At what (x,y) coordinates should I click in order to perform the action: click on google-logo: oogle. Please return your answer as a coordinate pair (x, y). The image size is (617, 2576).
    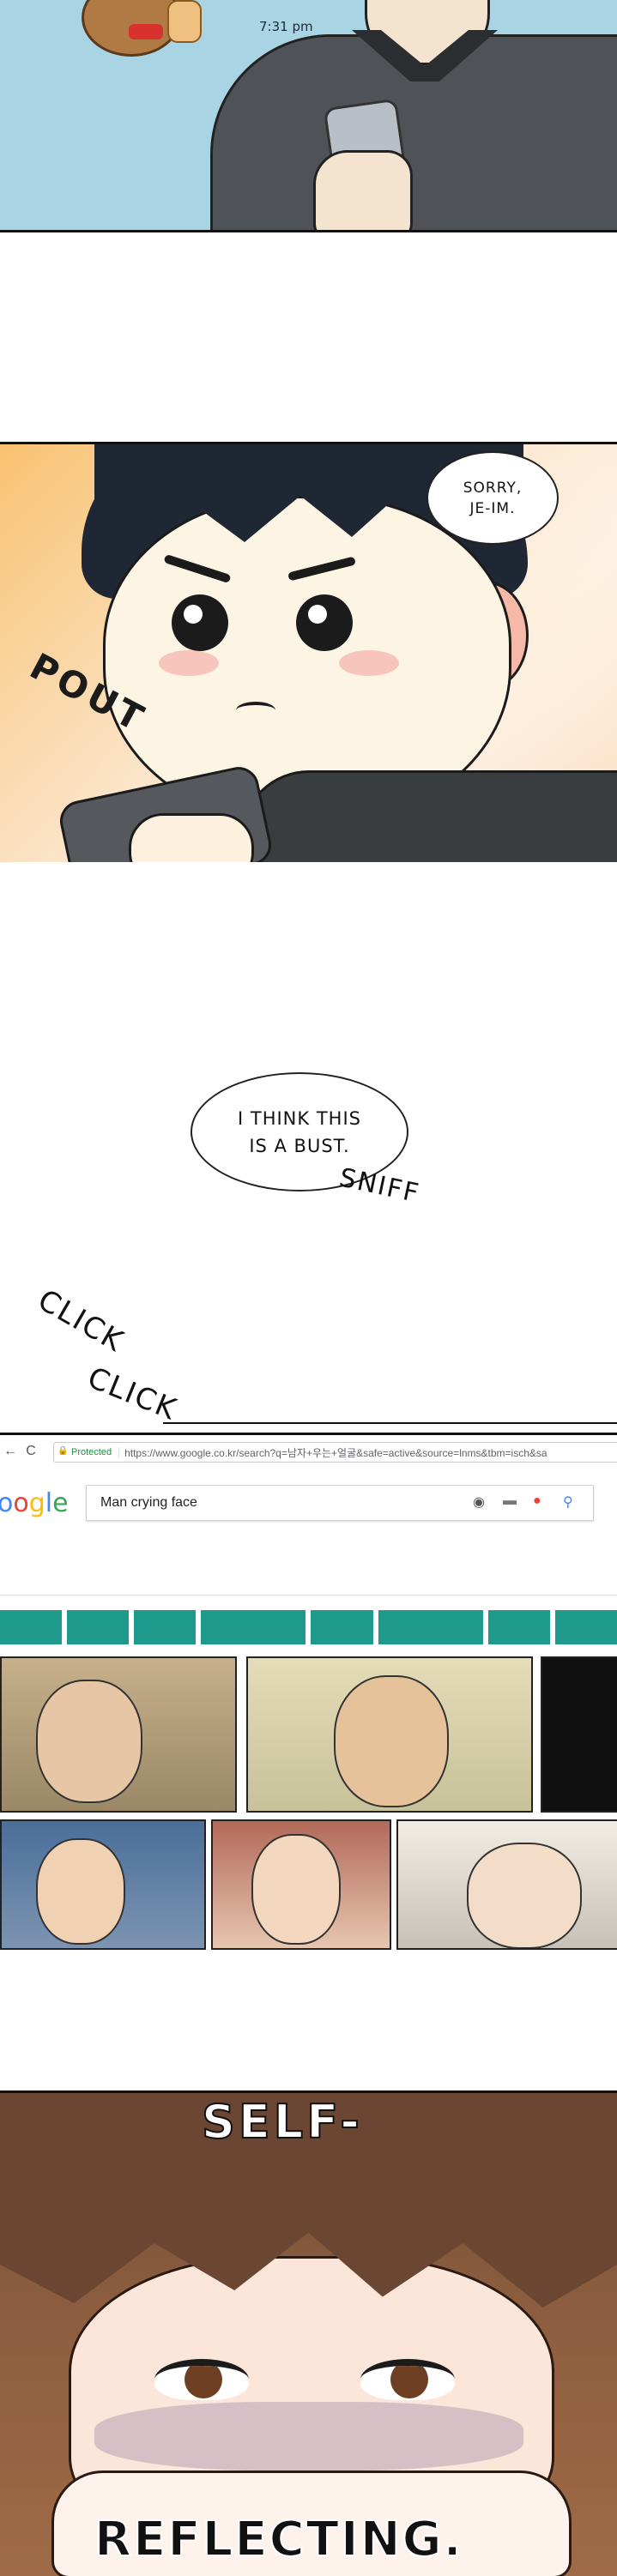
    Looking at the image, I should click on (35, 1503).